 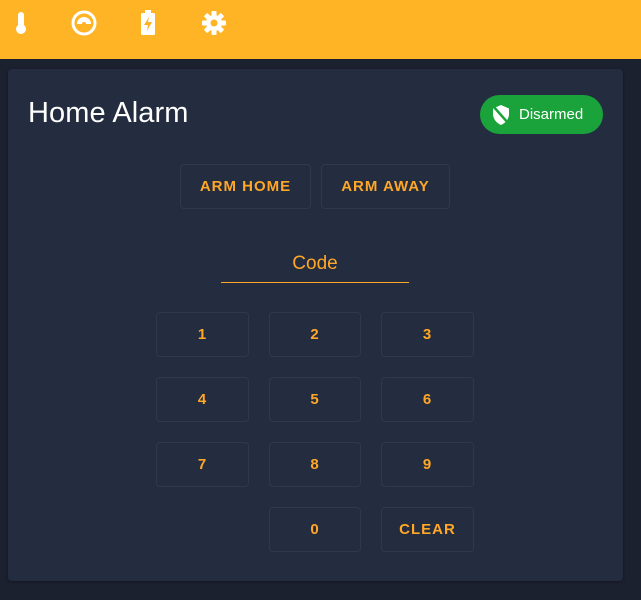 I want to click on shield-off-icon, so click(x=501, y=115).